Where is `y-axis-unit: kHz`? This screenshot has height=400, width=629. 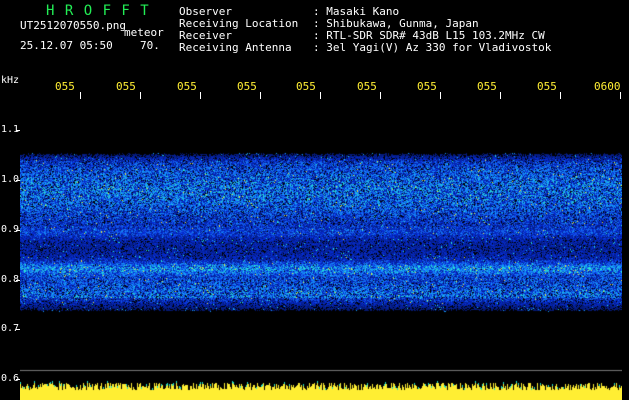
y-axis-unit: kHz is located at coordinates (10, 80).